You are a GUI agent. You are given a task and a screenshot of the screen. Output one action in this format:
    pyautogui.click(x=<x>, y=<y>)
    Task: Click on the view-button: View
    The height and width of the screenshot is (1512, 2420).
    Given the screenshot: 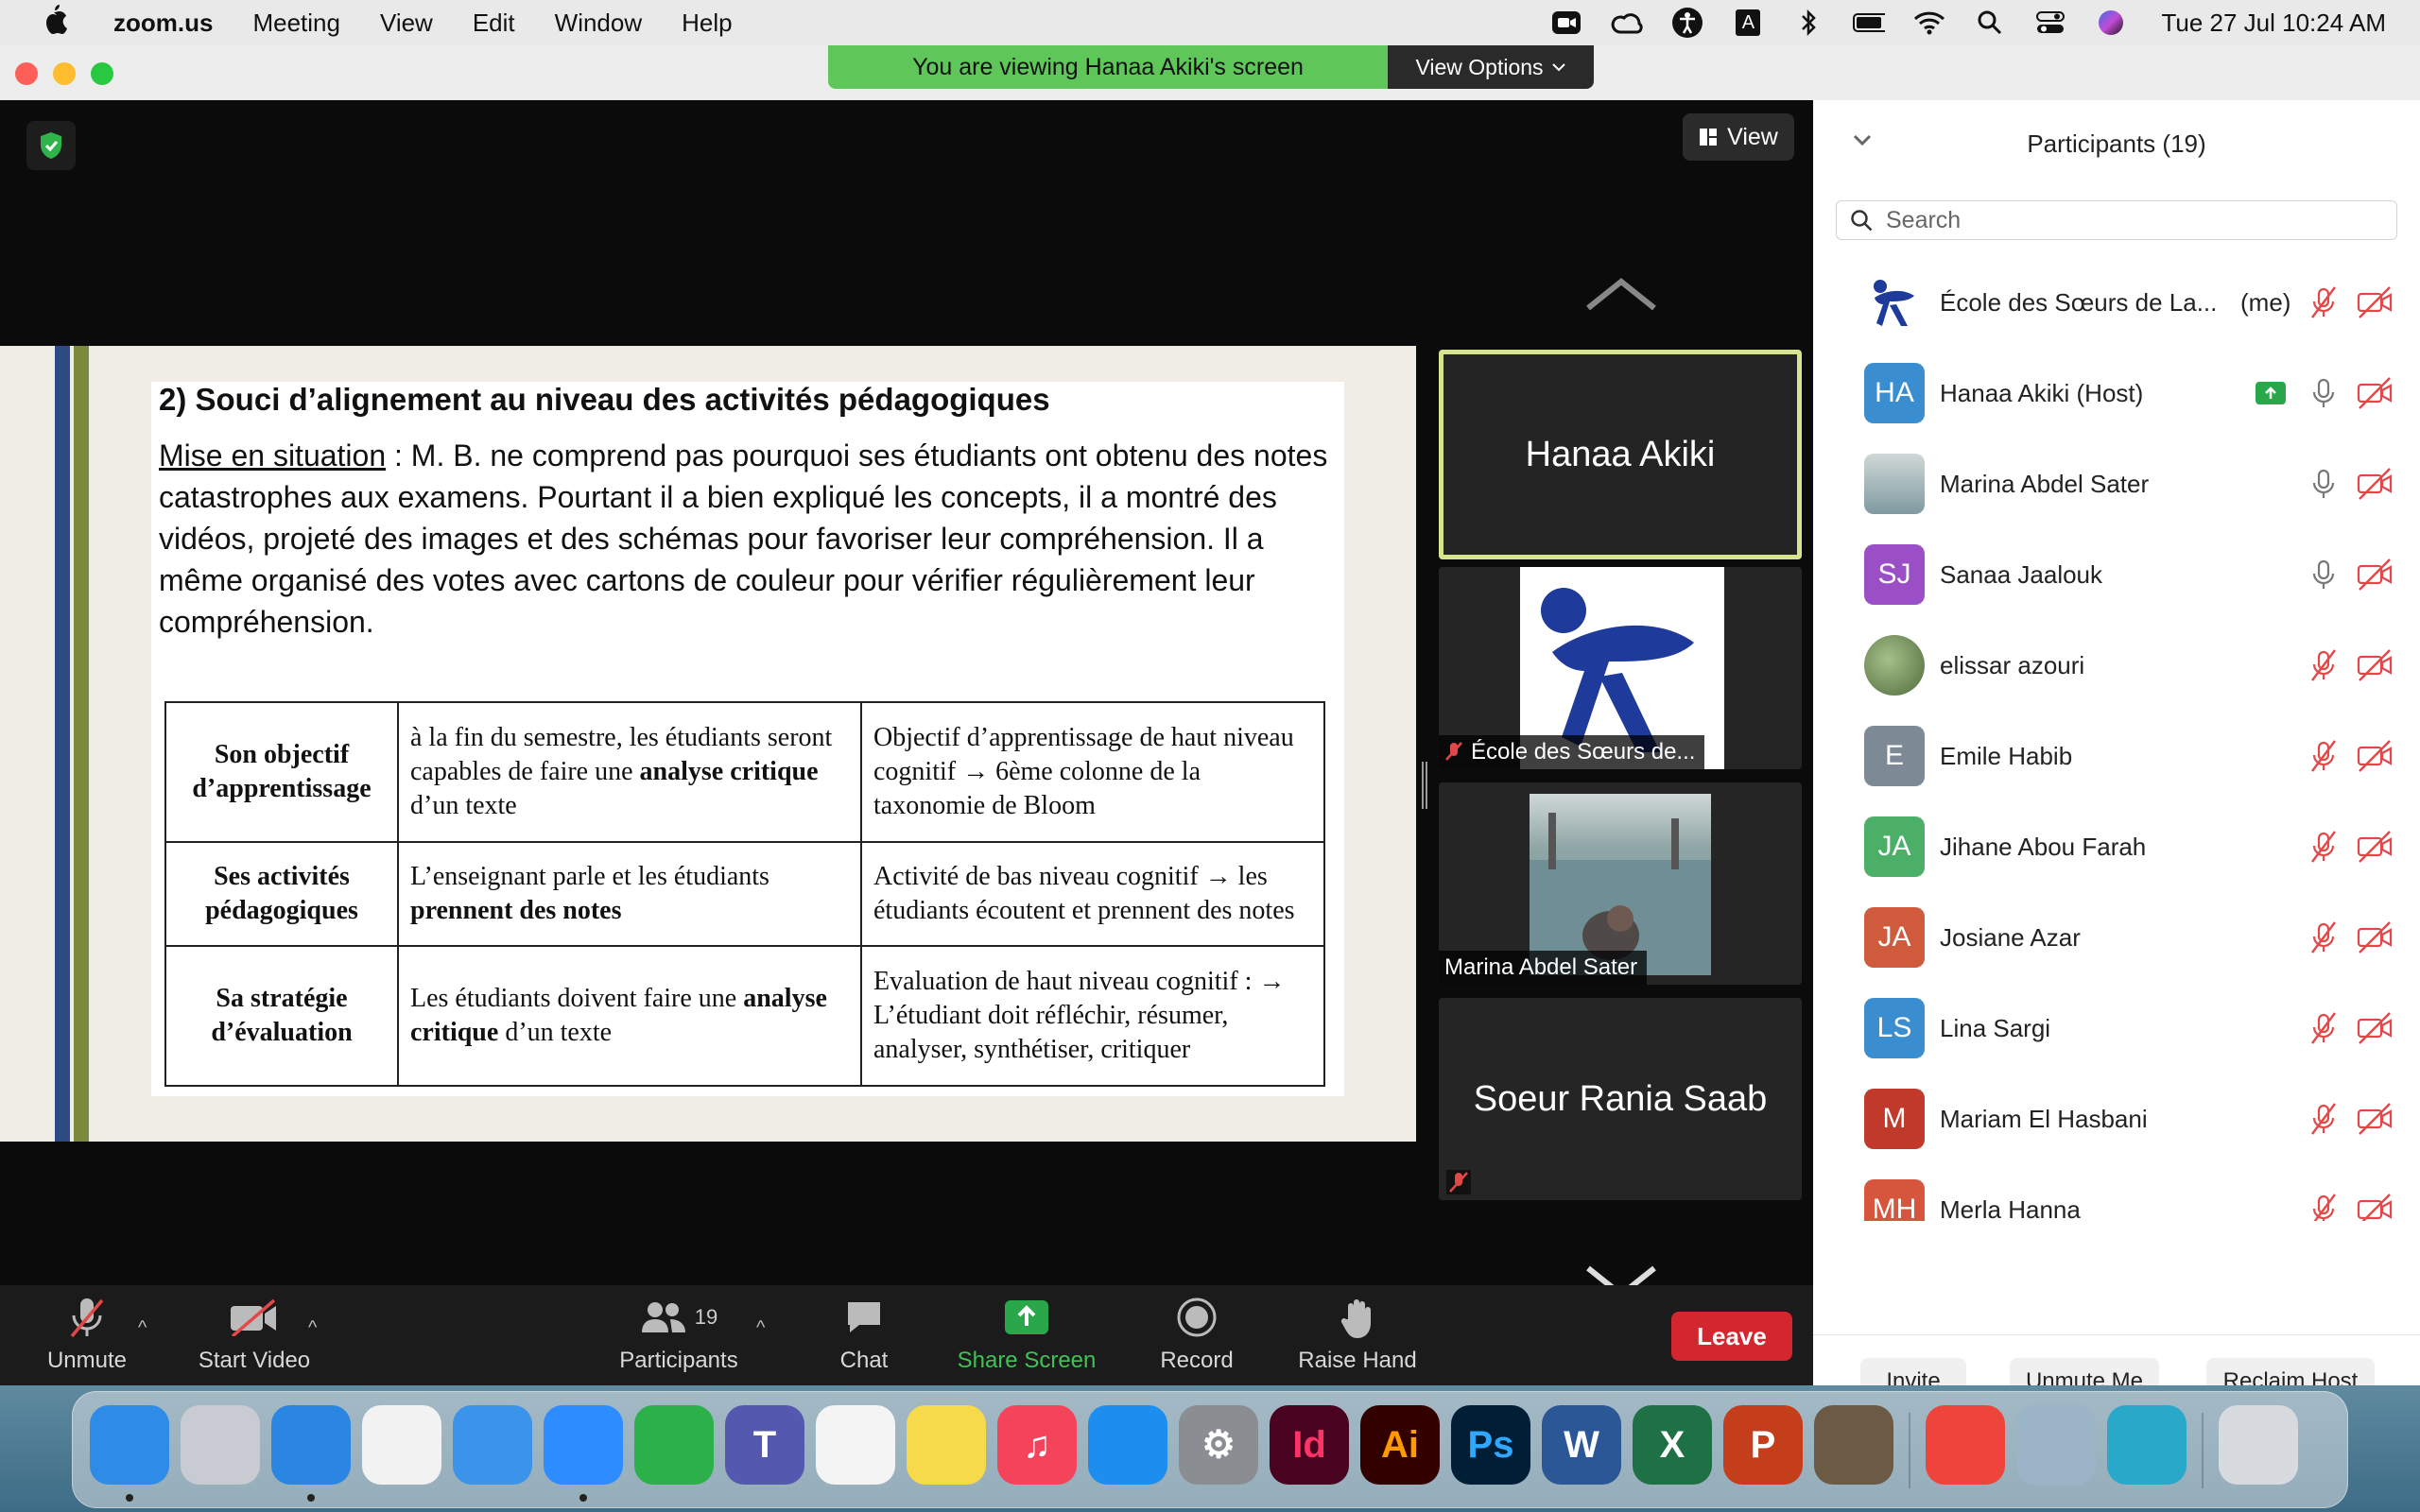 What is the action you would take?
    pyautogui.click(x=1738, y=137)
    